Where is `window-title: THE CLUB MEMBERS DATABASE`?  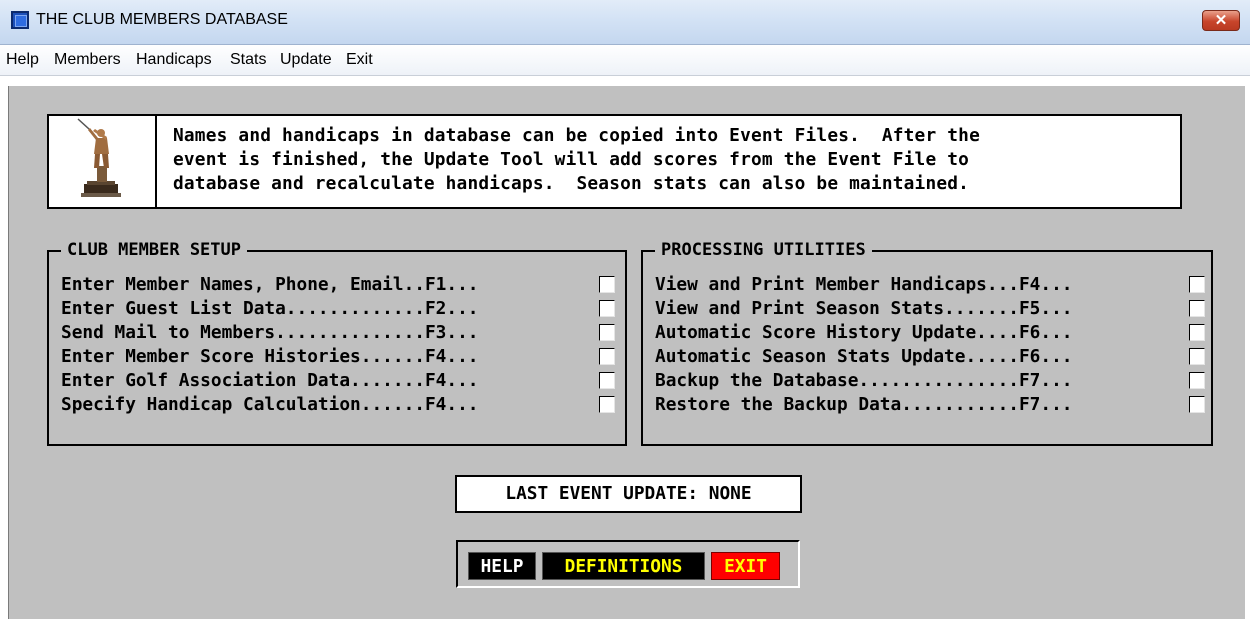
window-title: THE CLUB MEMBERS DATABASE is located at coordinates (162, 19).